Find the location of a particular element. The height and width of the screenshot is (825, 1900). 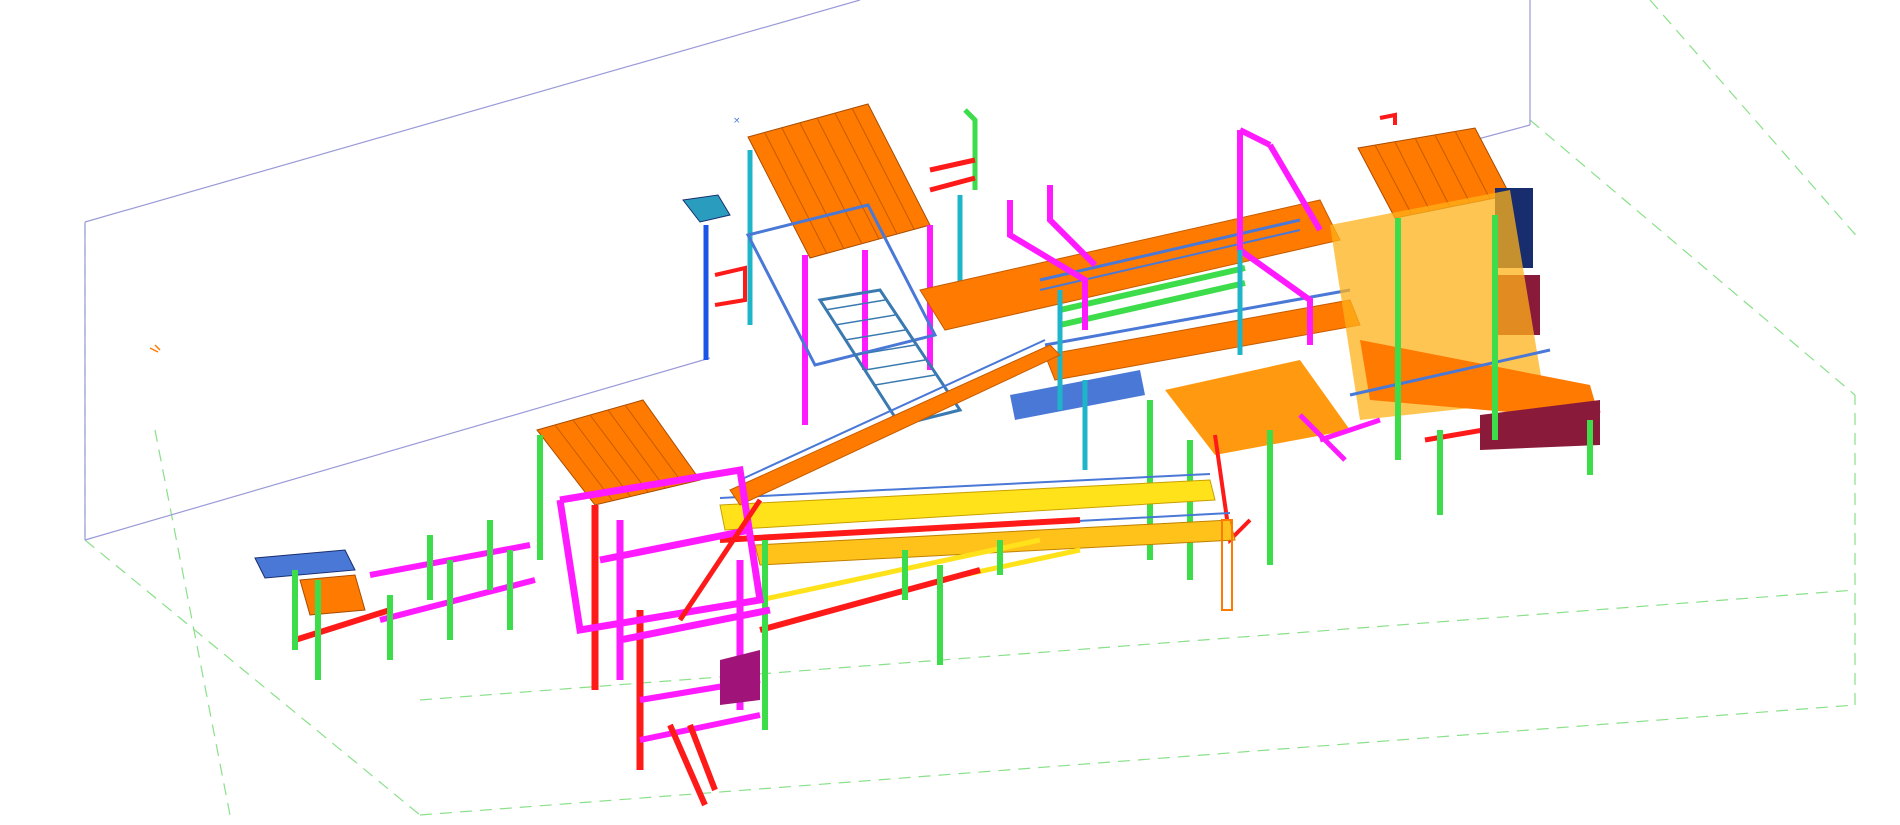

origin-marker-icon is located at coordinates (155, 348).